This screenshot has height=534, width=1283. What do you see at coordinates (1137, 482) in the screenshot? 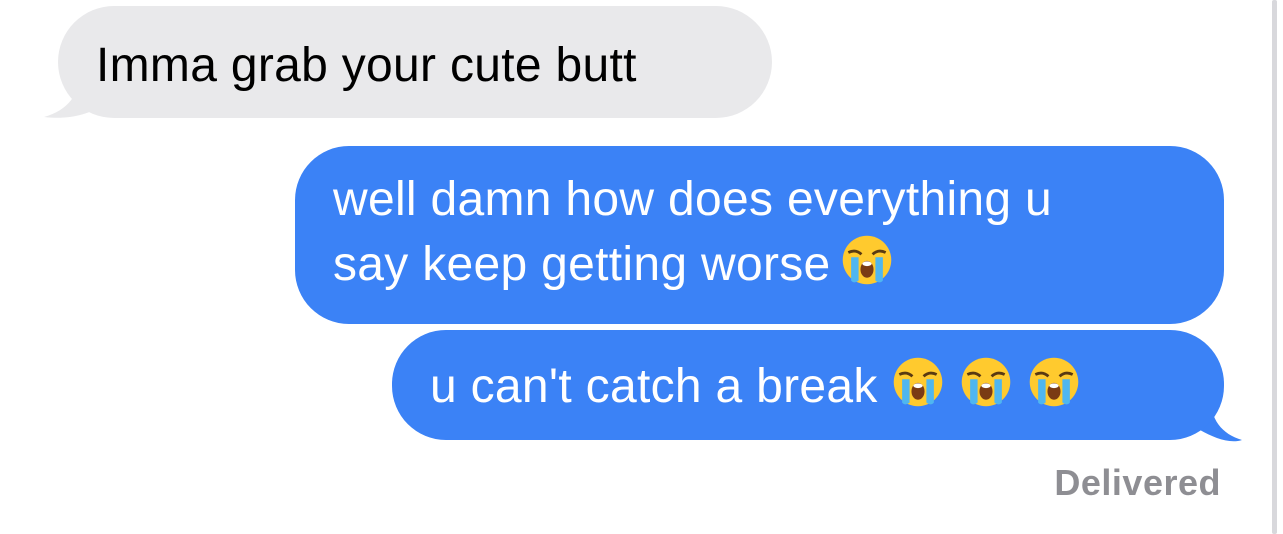
I see `delivery-status: Delivered` at bounding box center [1137, 482].